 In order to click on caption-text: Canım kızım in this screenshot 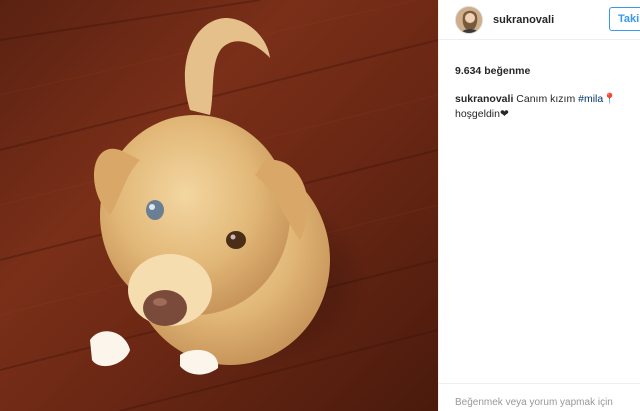, I will do `click(546, 99)`.